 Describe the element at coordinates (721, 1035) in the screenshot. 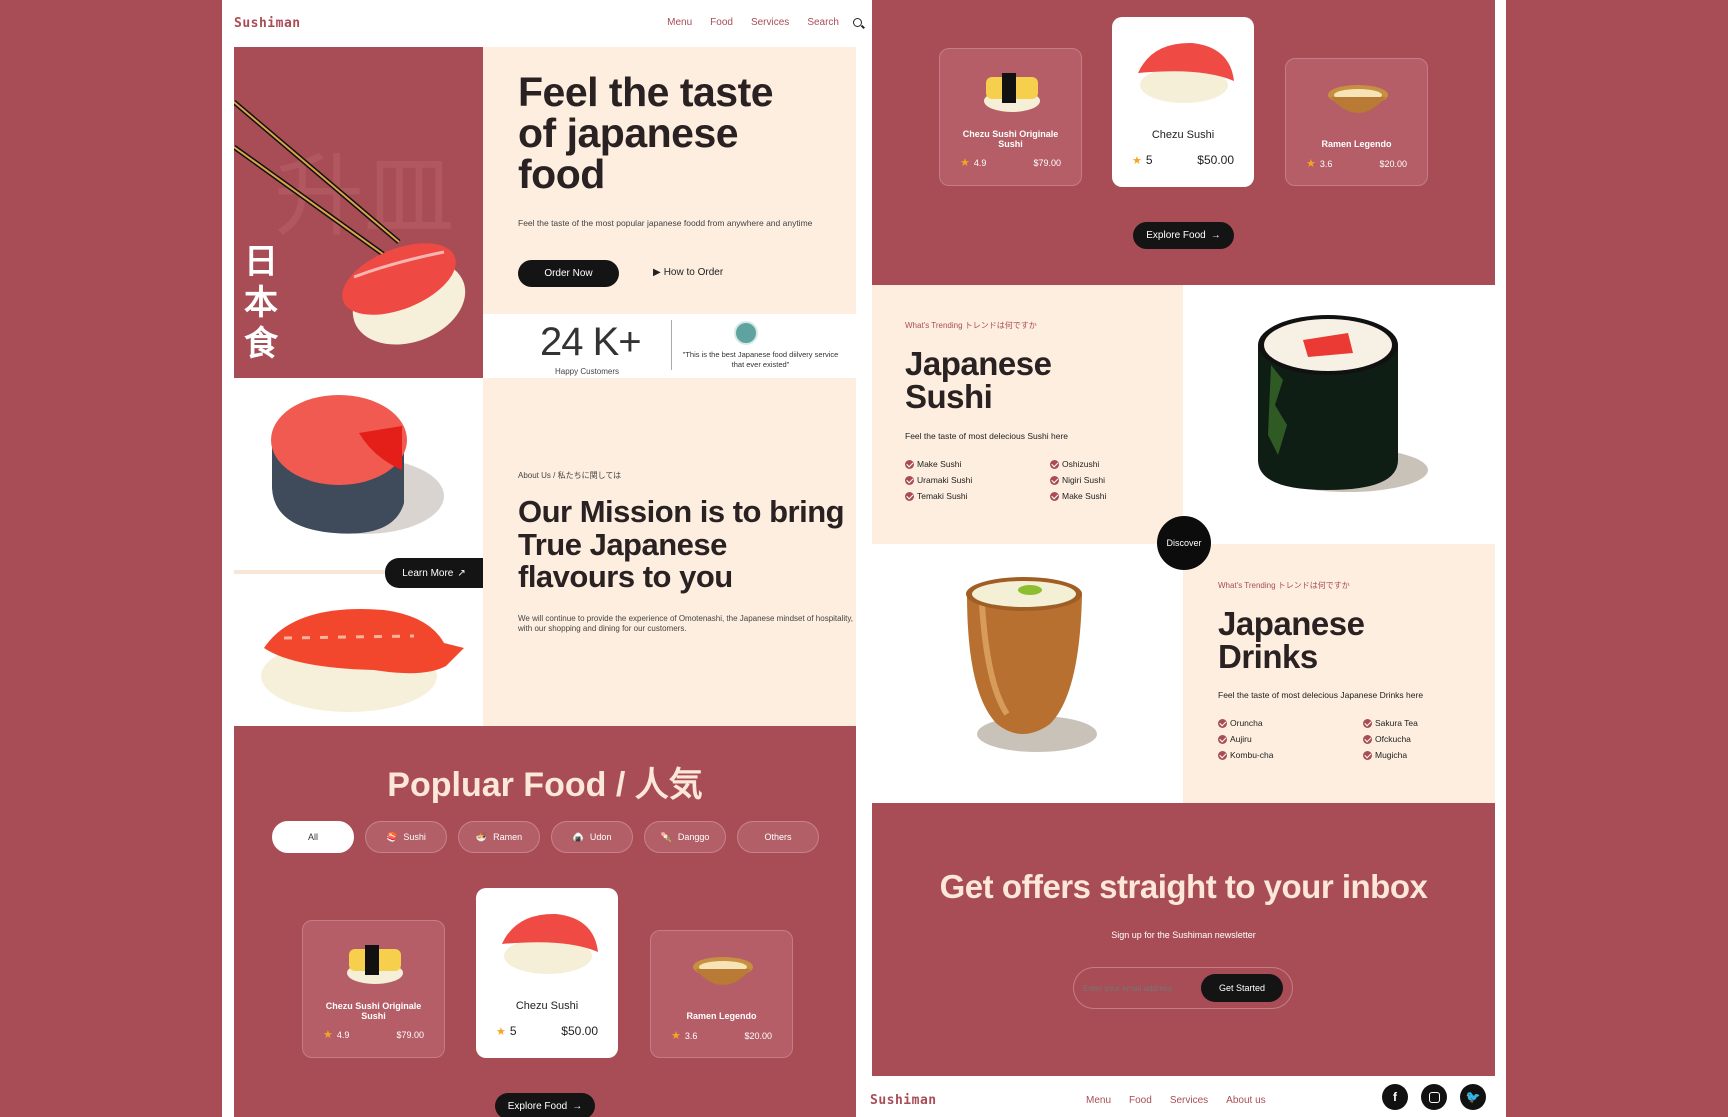

I see `card-meta: ★ 3.6 $20.00` at that location.